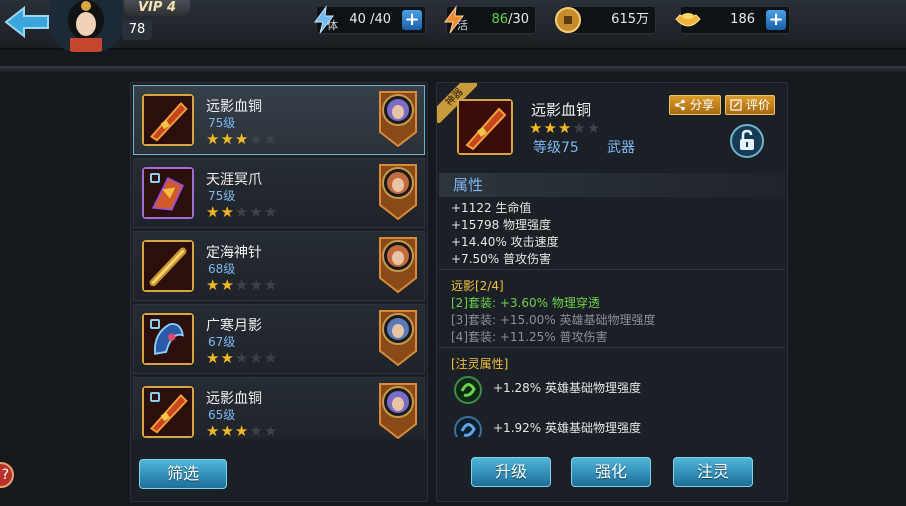 This screenshot has height=506, width=906. What do you see at coordinates (776, 20) in the screenshot?
I see `add-gems-button: +` at bounding box center [776, 20].